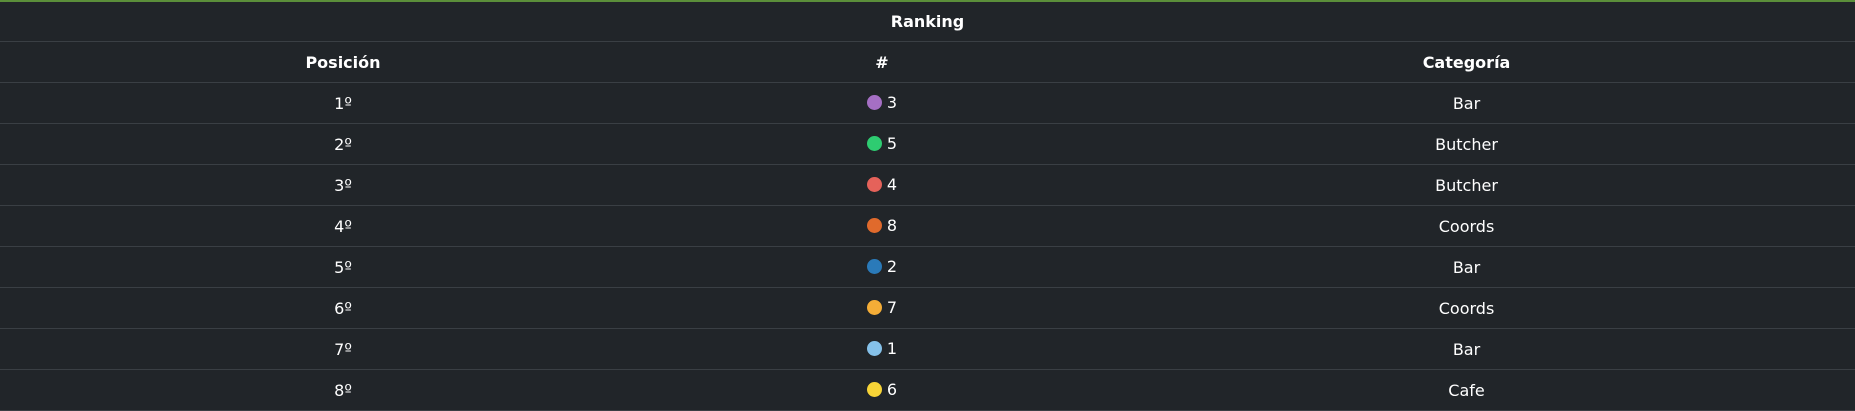 Image resolution: width=1855 pixels, height=411 pixels. What do you see at coordinates (343, 308) in the screenshot?
I see `position-cell: 6º` at bounding box center [343, 308].